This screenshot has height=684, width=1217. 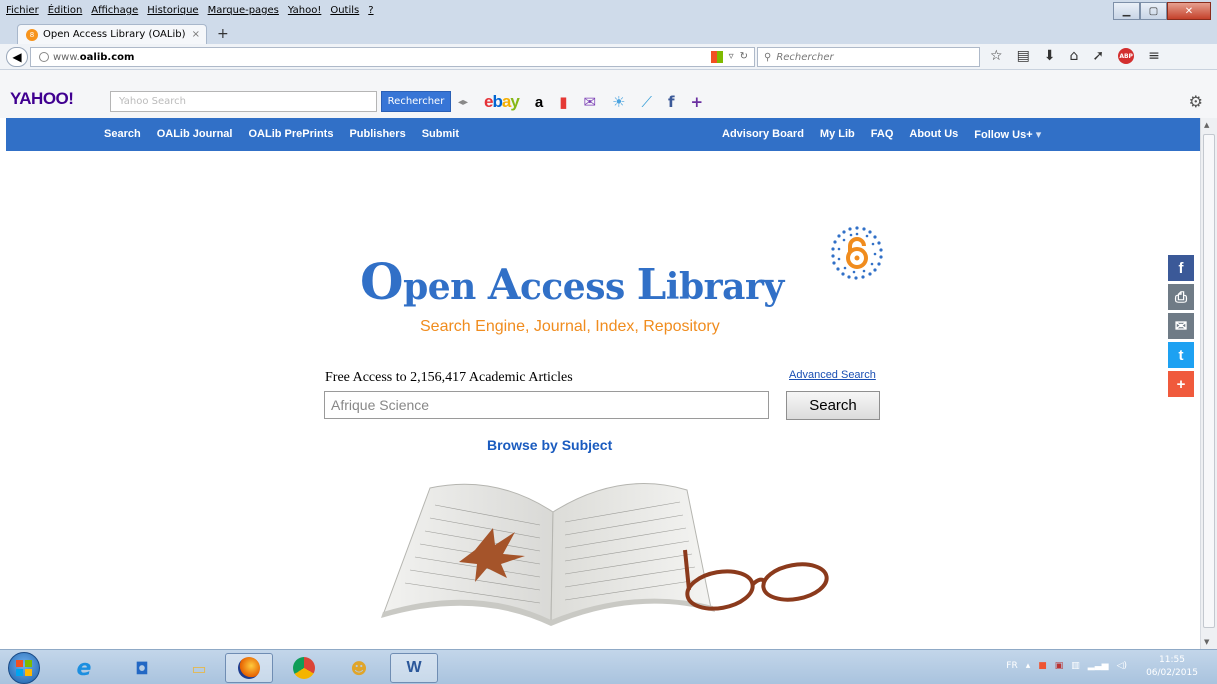 What do you see at coordinates (1059, 666) in the screenshot?
I see `tray-network-warning-icon: ▣` at bounding box center [1059, 666].